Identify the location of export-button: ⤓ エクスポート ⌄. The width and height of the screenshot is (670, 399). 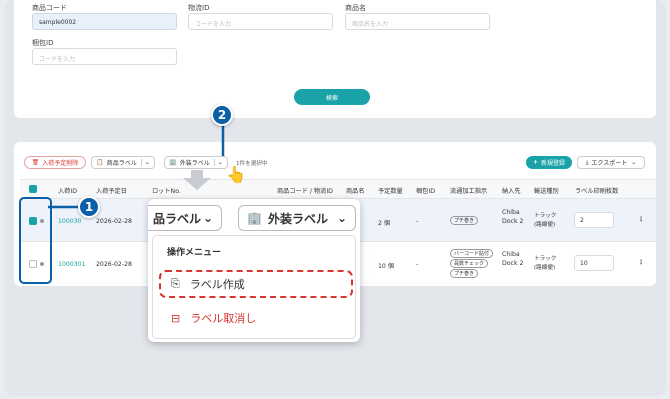
(611, 162).